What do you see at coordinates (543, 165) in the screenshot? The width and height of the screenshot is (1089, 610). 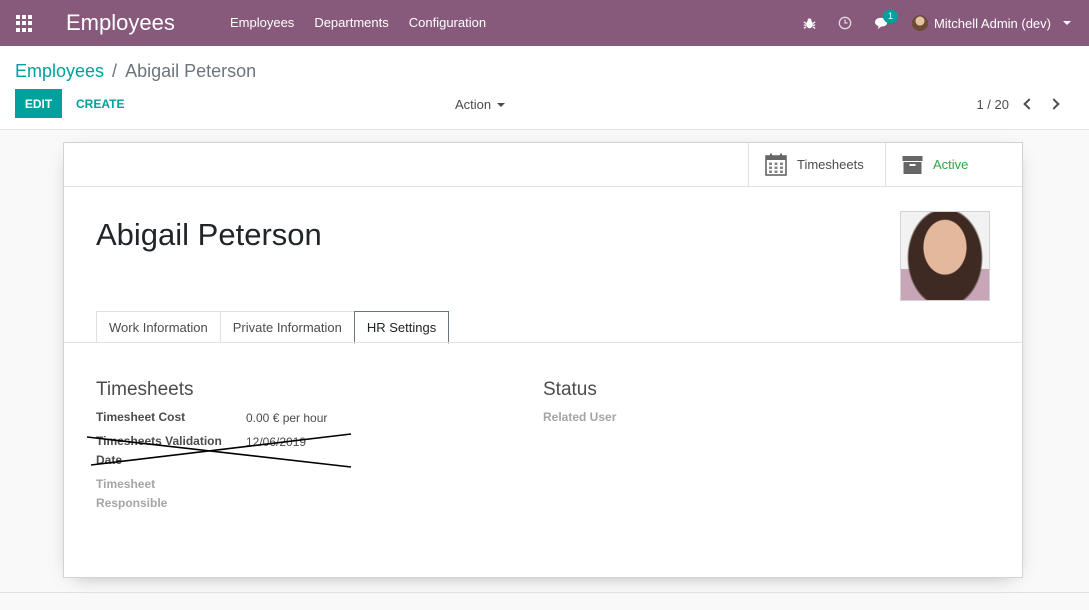 I see `smart-button-box: Timesheets Active` at bounding box center [543, 165].